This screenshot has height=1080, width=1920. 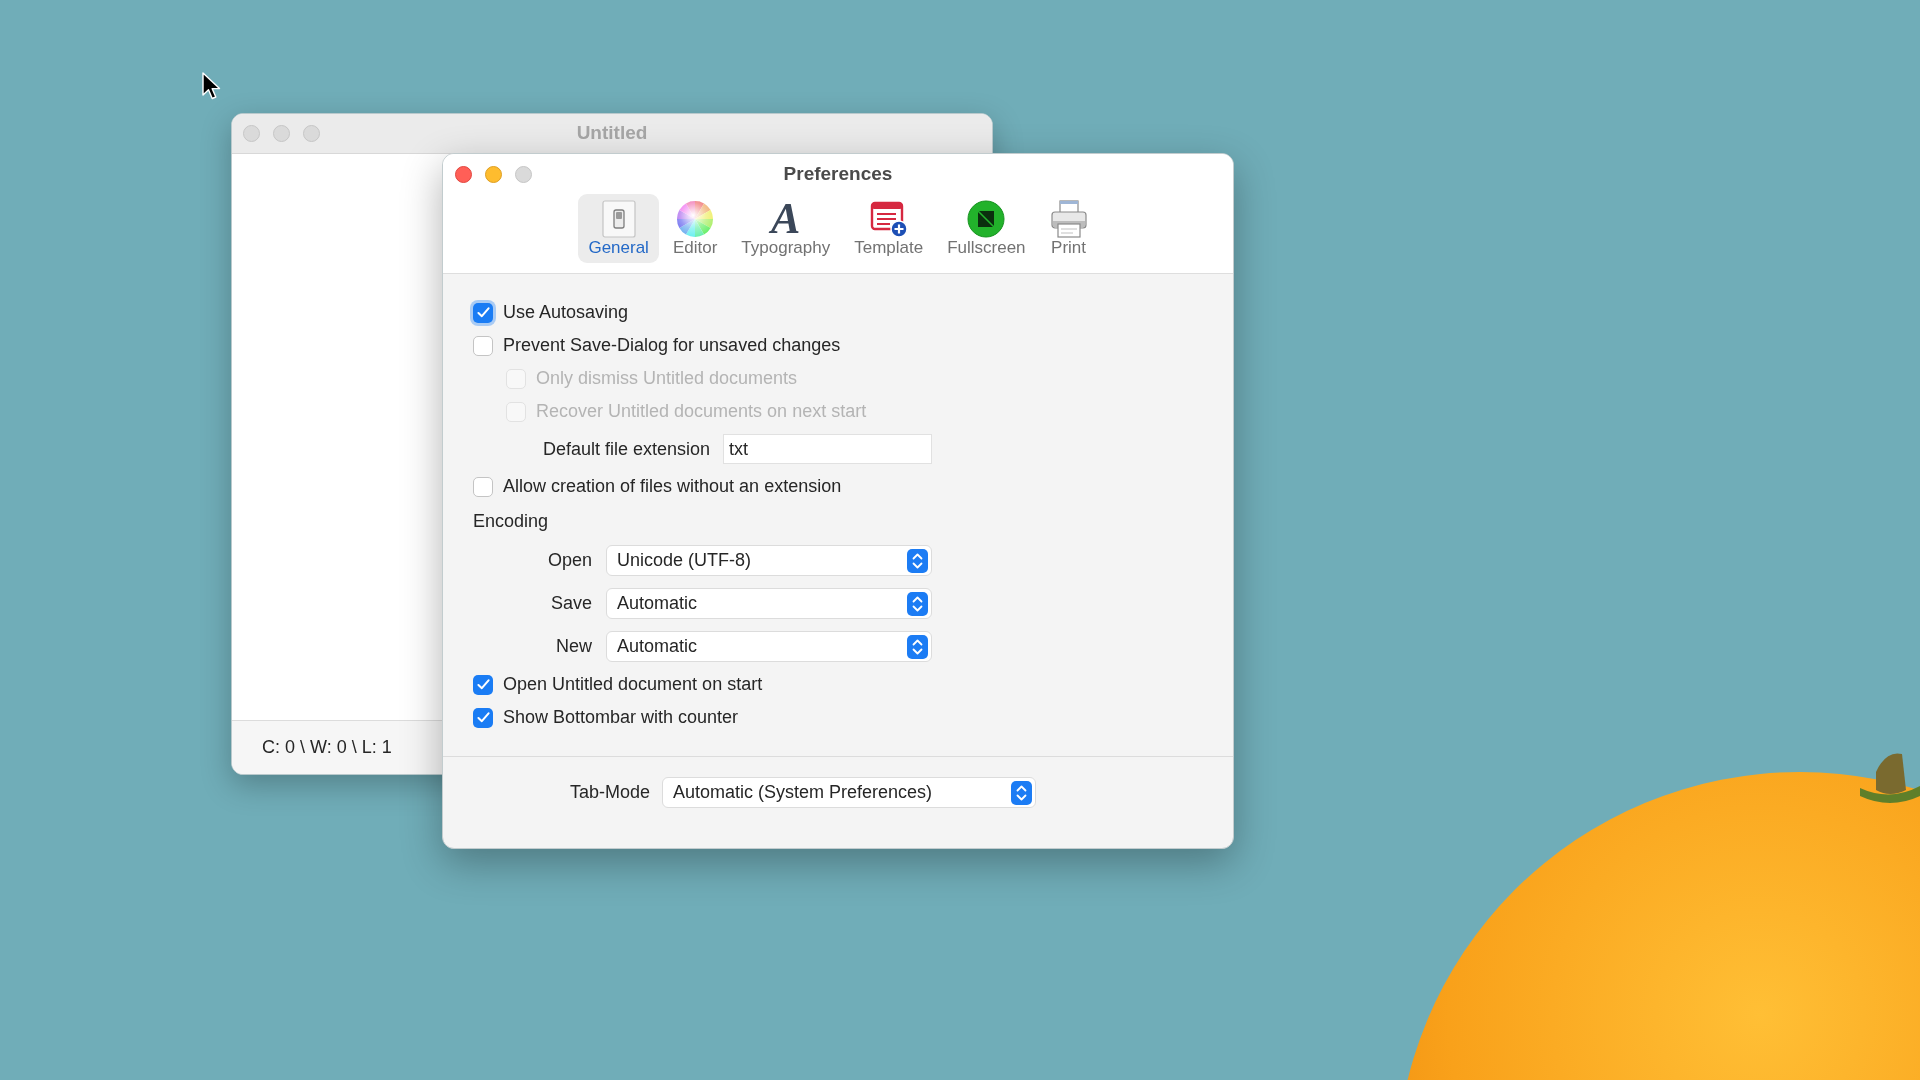 I want to click on checkbox-label: Use Autosaving, so click(x=566, y=312).